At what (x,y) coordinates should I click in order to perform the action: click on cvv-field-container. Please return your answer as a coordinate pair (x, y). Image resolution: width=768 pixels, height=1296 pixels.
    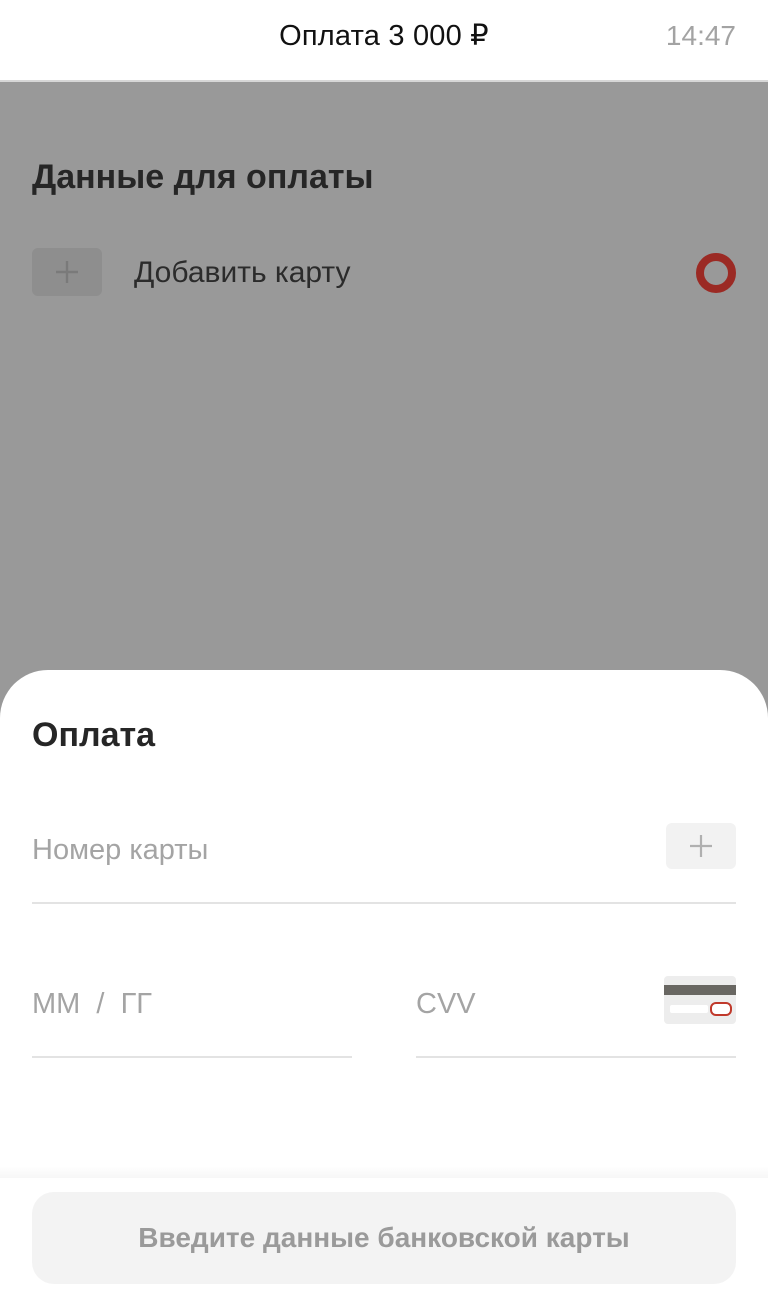
    Looking at the image, I should click on (576, 1016).